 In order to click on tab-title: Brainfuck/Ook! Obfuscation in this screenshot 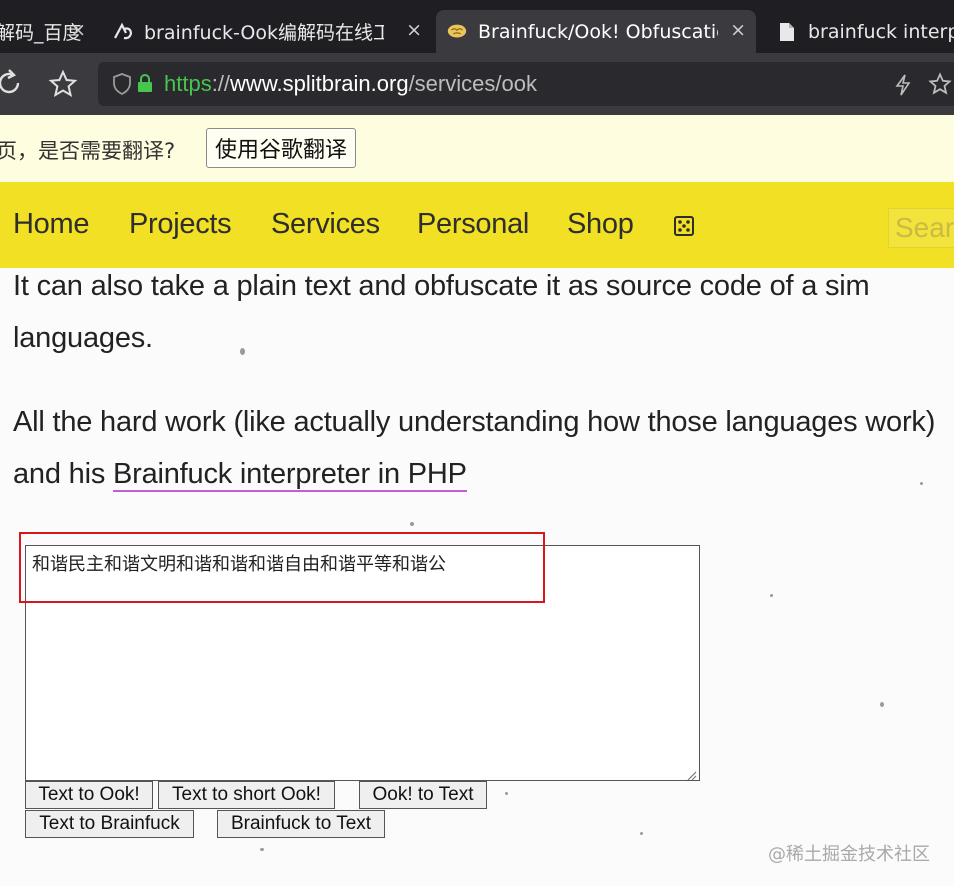, I will do `click(598, 31)`.